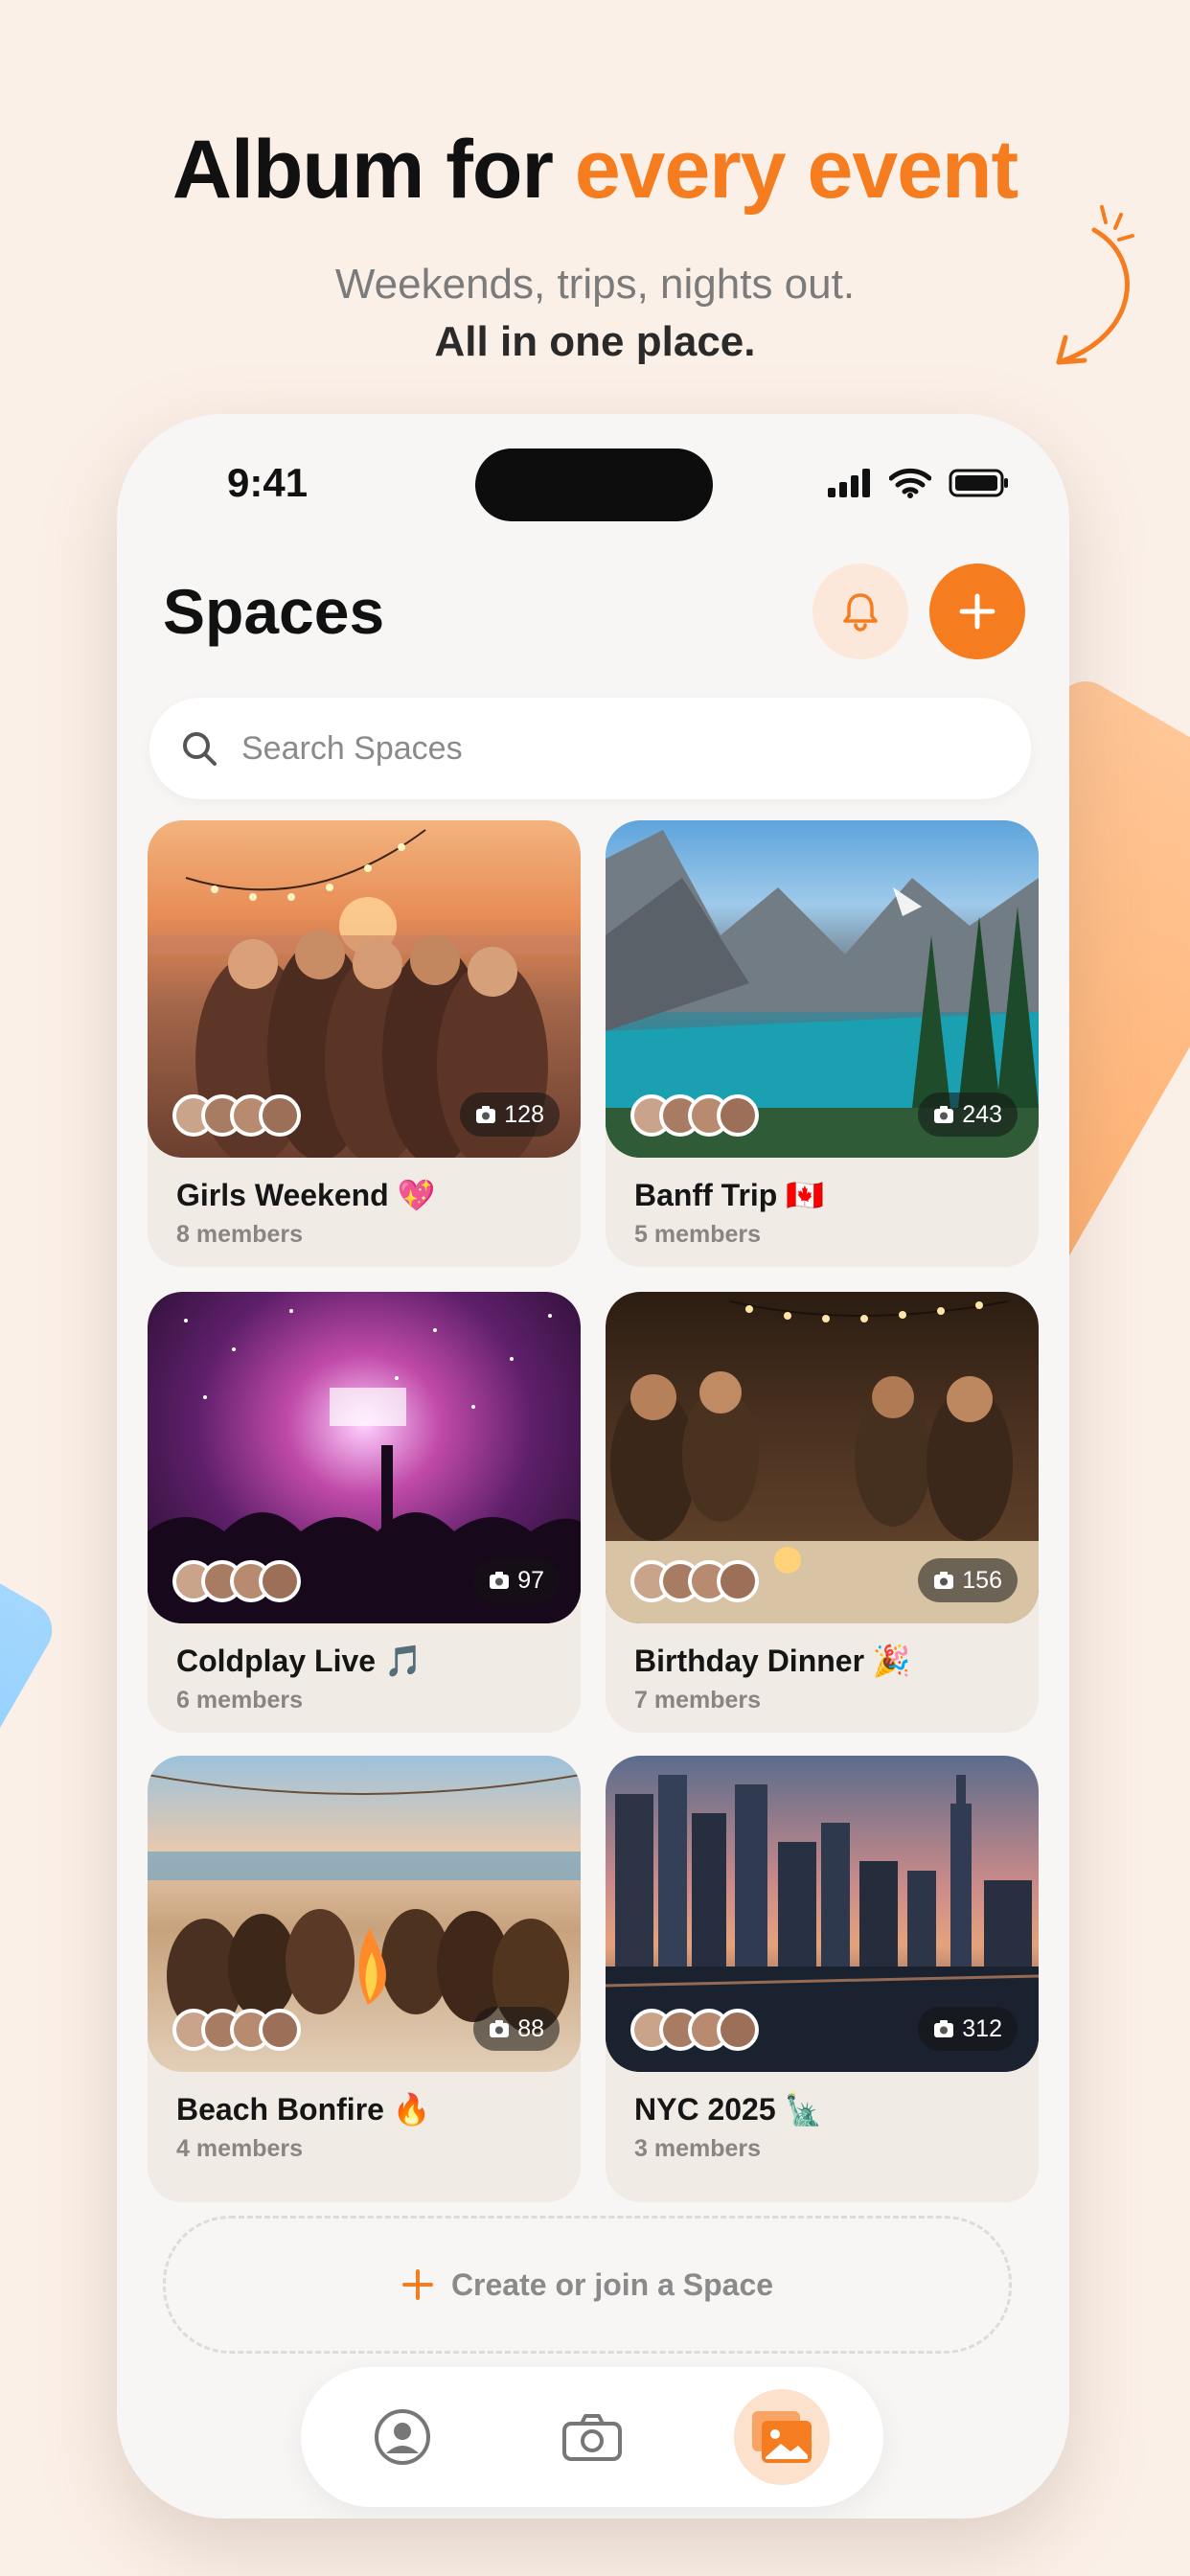 This screenshot has width=1190, height=2576. What do you see at coordinates (823, 1914) in the screenshot?
I see `space-photo: 312` at bounding box center [823, 1914].